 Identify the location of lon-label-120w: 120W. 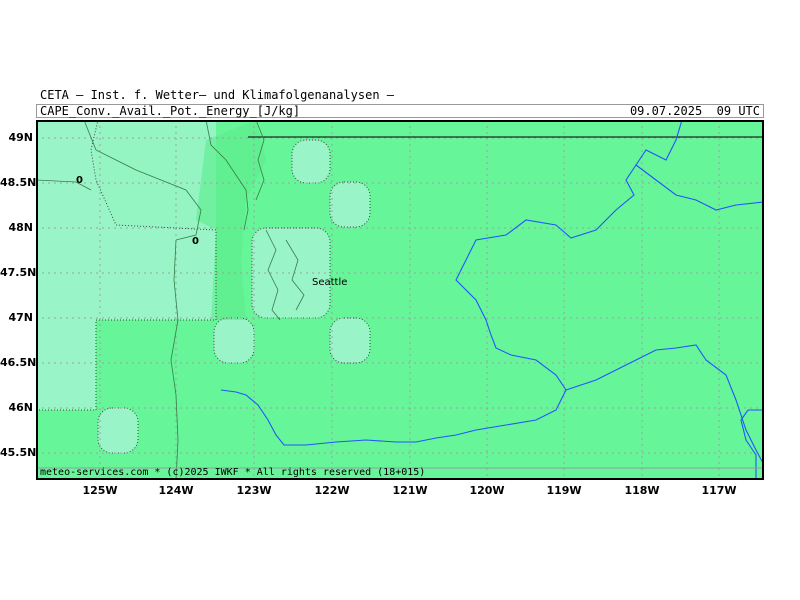
(487, 490).